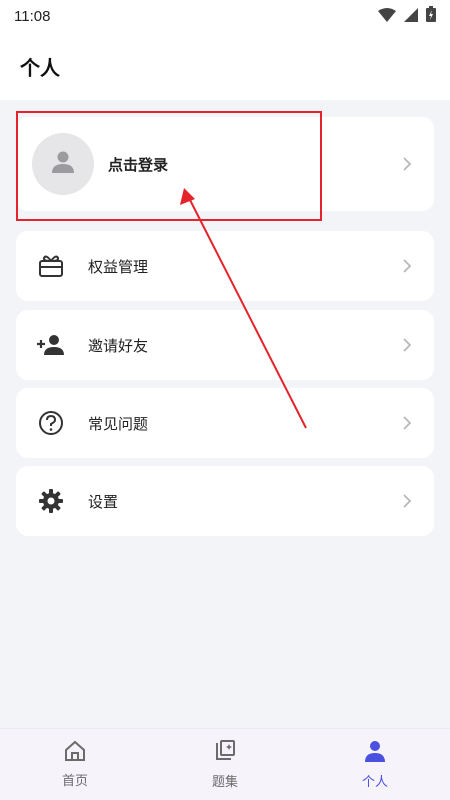 This screenshot has width=450, height=800. I want to click on person-icon, so click(375, 753).